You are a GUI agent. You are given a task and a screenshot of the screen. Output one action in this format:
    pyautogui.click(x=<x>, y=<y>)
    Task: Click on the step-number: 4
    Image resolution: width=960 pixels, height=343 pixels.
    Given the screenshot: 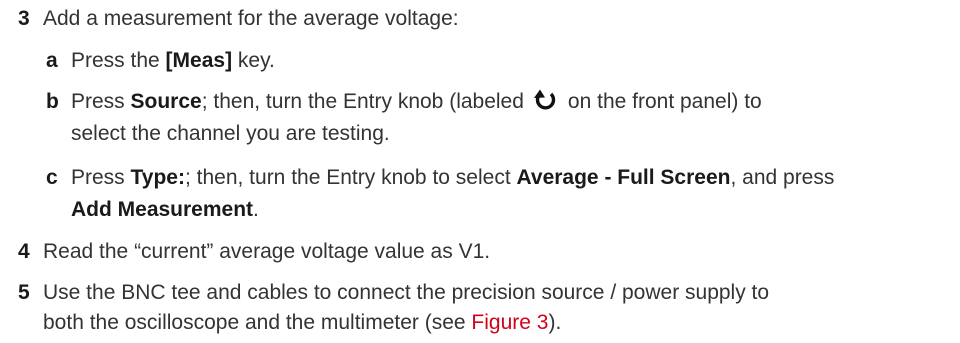 What is the action you would take?
    pyautogui.click(x=24, y=251)
    